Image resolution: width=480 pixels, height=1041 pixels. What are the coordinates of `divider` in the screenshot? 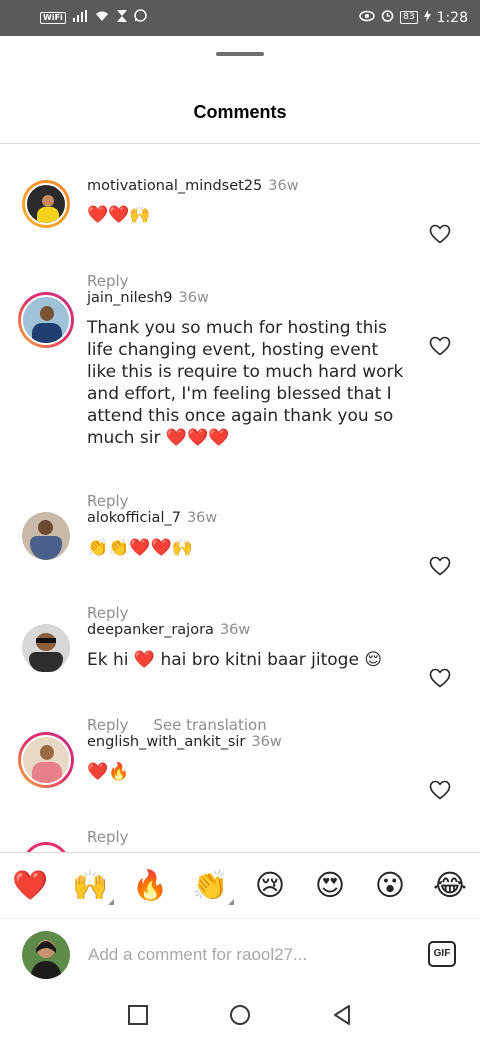 It's located at (240, 143).